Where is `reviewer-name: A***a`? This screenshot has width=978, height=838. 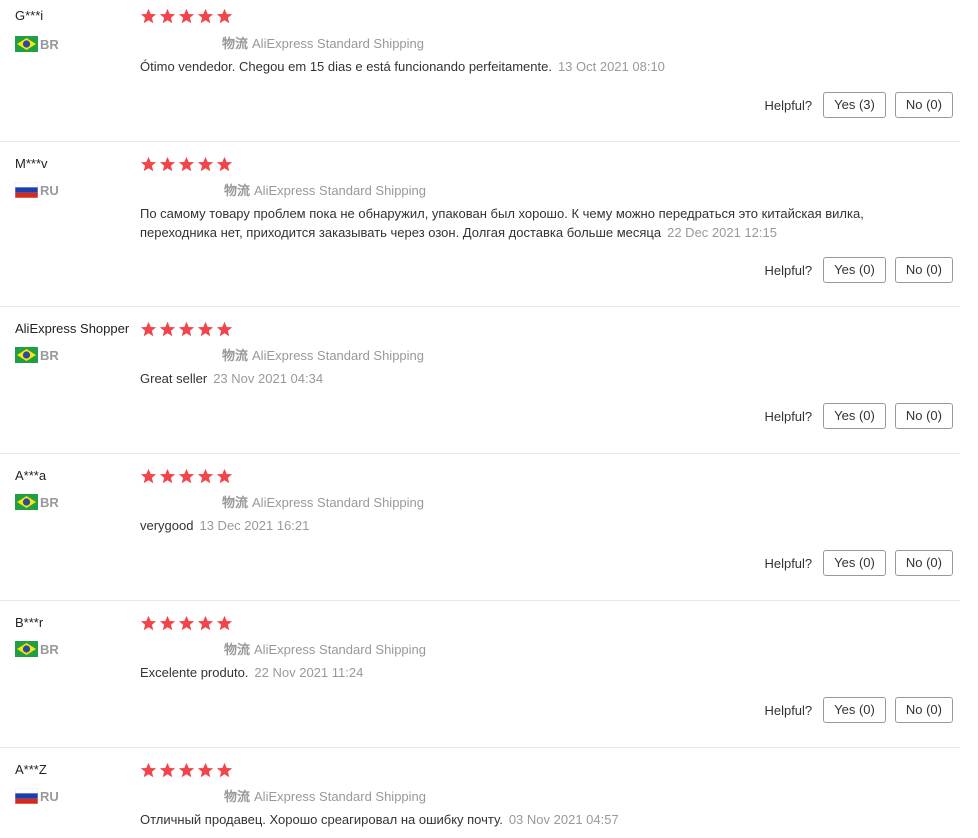
reviewer-name: A***a is located at coordinates (31, 475).